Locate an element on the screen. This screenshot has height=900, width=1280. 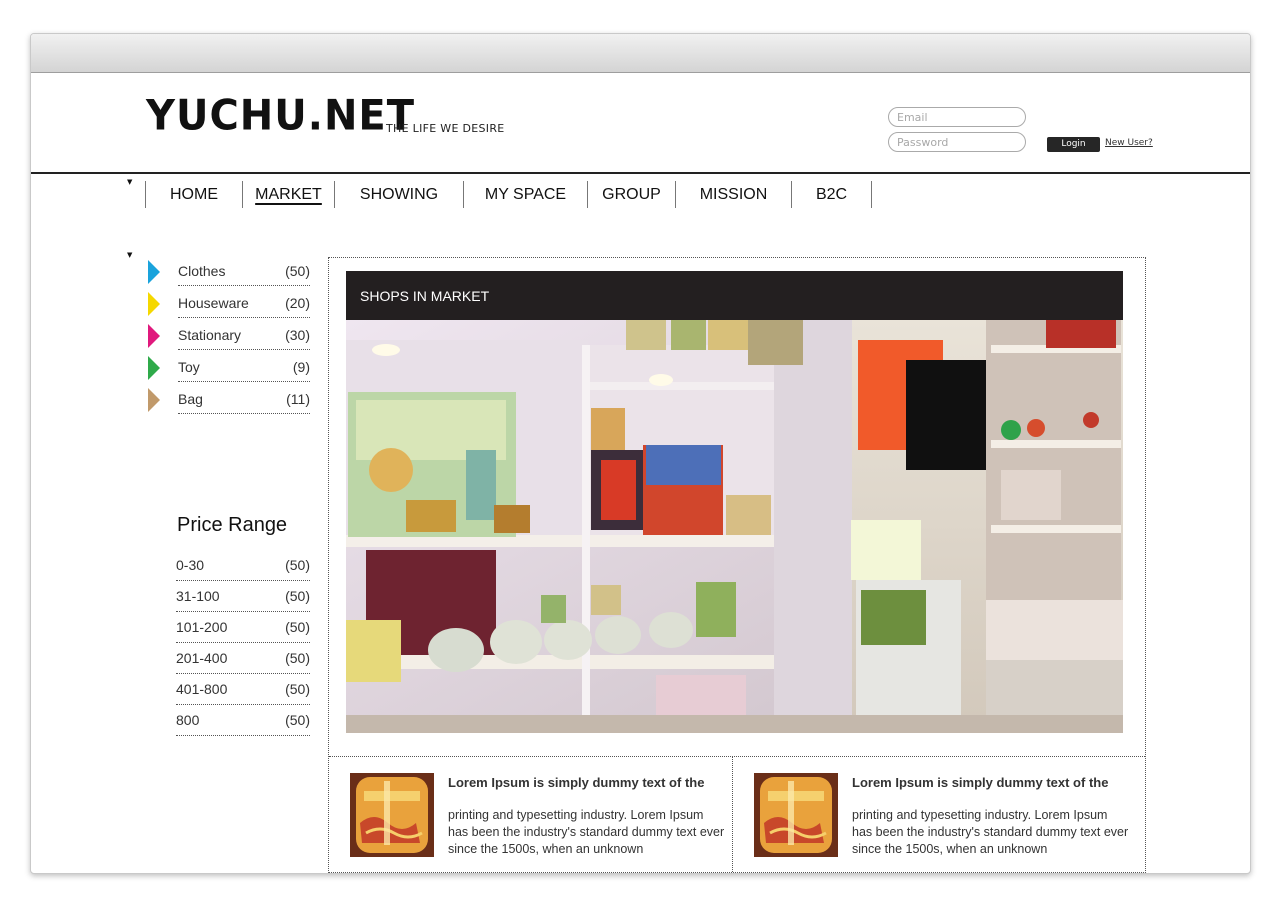
site-logo: YUCHU.NET is located at coordinates (280, 116).